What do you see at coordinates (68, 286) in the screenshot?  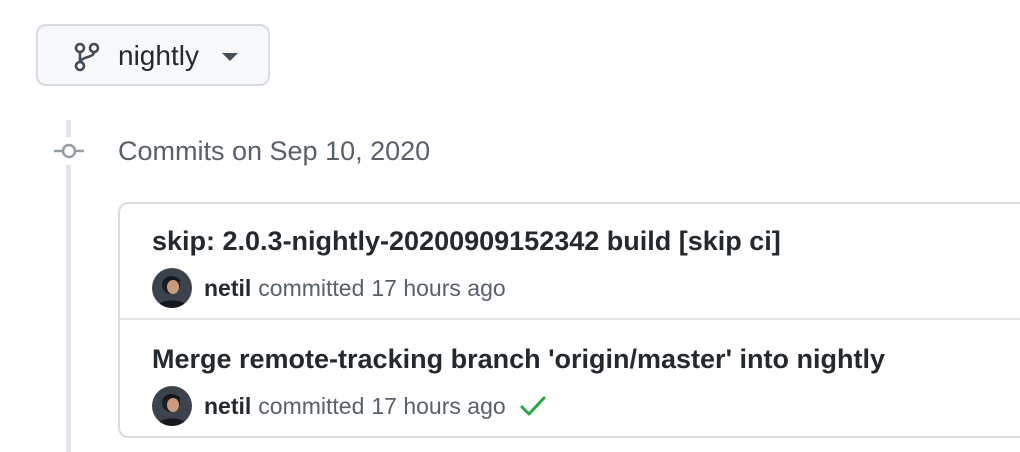 I see `timeline-line` at bounding box center [68, 286].